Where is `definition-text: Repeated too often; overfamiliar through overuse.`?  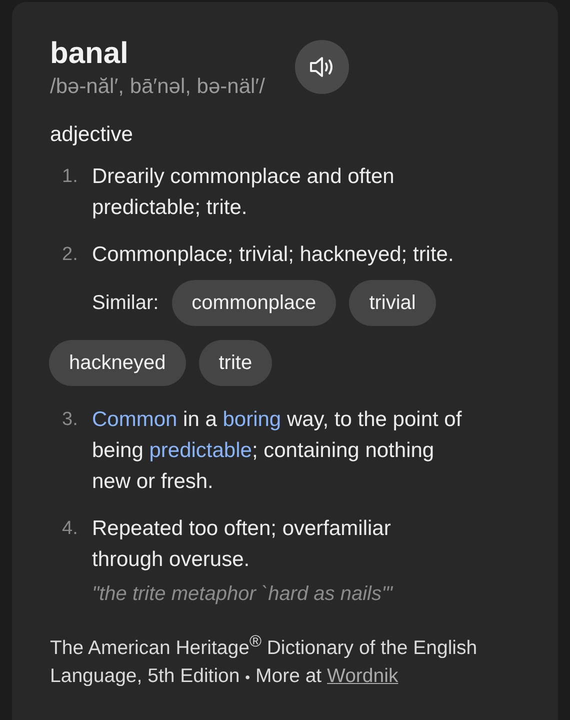 definition-text: Repeated too often; overfamiliar through overuse. is located at coordinates (242, 544).